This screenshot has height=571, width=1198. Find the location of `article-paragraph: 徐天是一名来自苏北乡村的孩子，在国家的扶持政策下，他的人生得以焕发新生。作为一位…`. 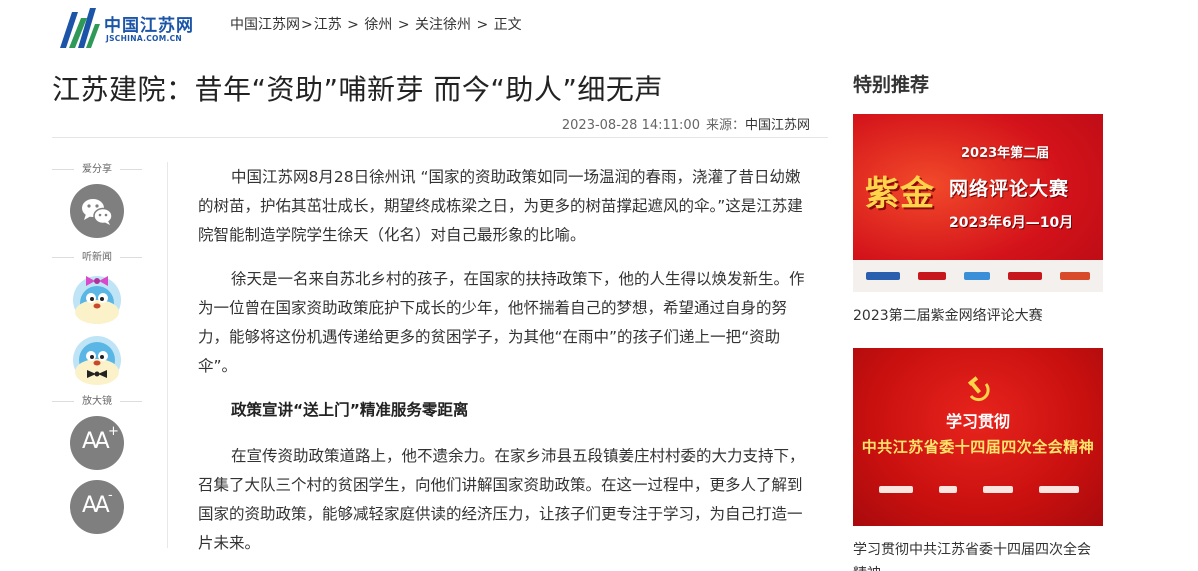

article-paragraph: 徐天是一名来自苏北乡村的孩子，在国家的扶持政策下，他的人生得以焕发新生。作为一位… is located at coordinates (501, 322).